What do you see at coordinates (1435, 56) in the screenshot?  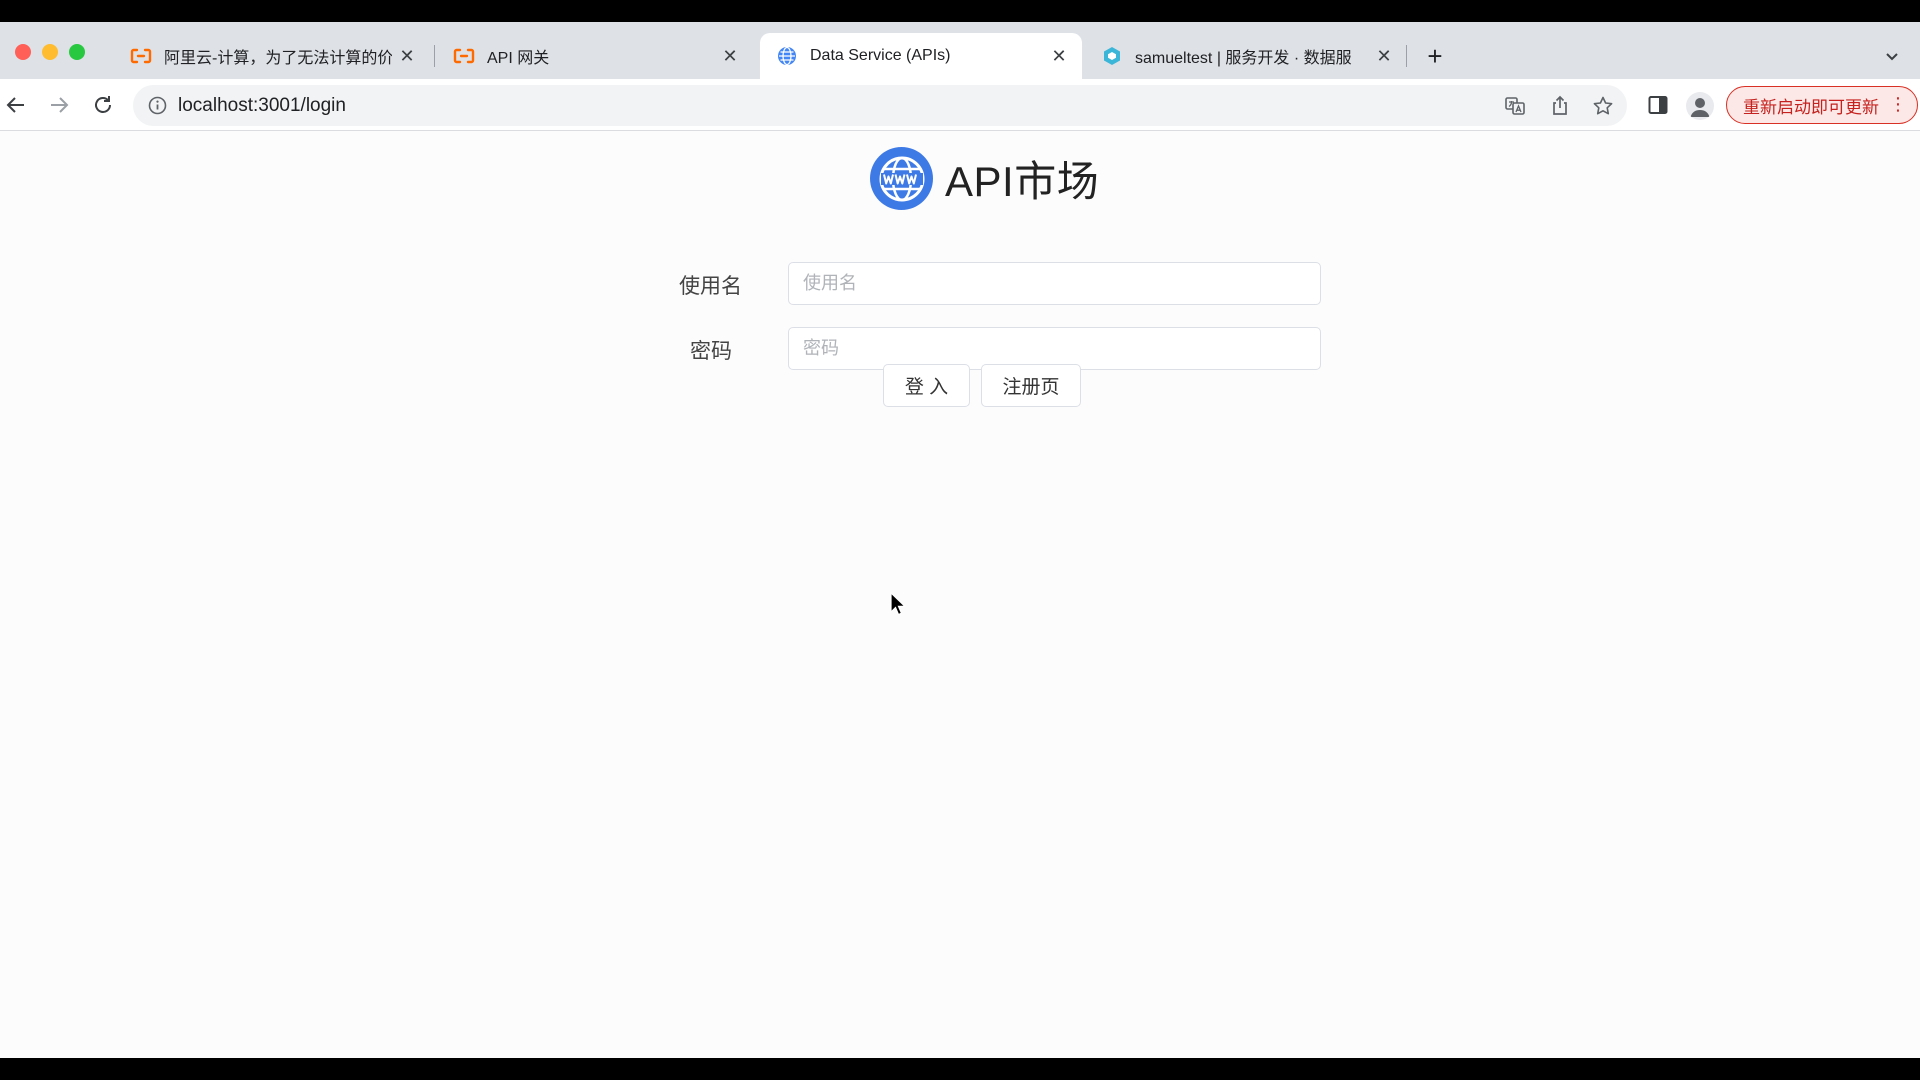 I see `new-tab-button: +` at bounding box center [1435, 56].